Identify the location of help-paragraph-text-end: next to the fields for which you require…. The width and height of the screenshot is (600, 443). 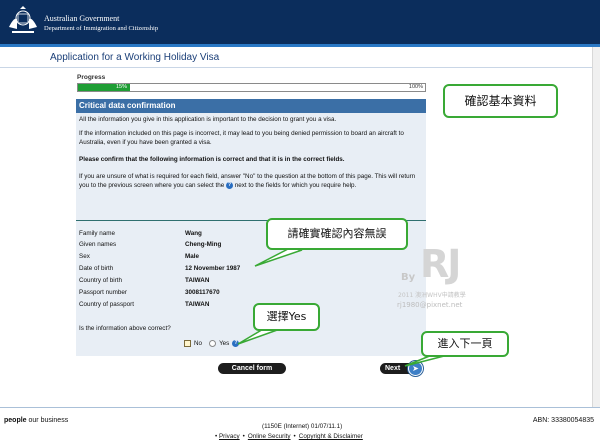
(295, 185).